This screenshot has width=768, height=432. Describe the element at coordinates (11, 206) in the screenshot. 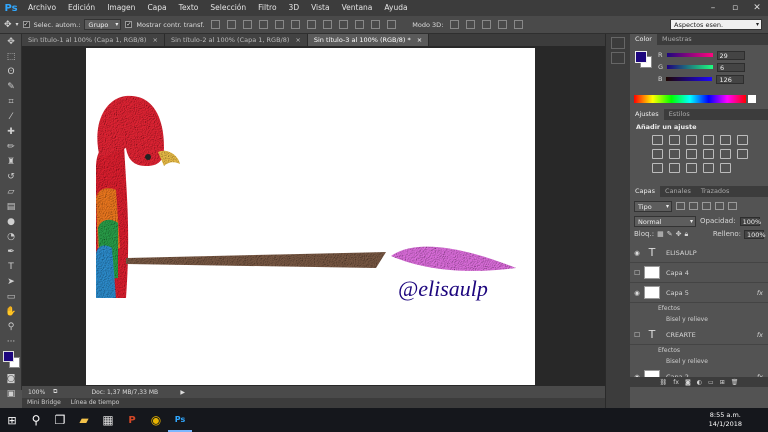

I see `gradient-tool-icon: ▤` at that location.